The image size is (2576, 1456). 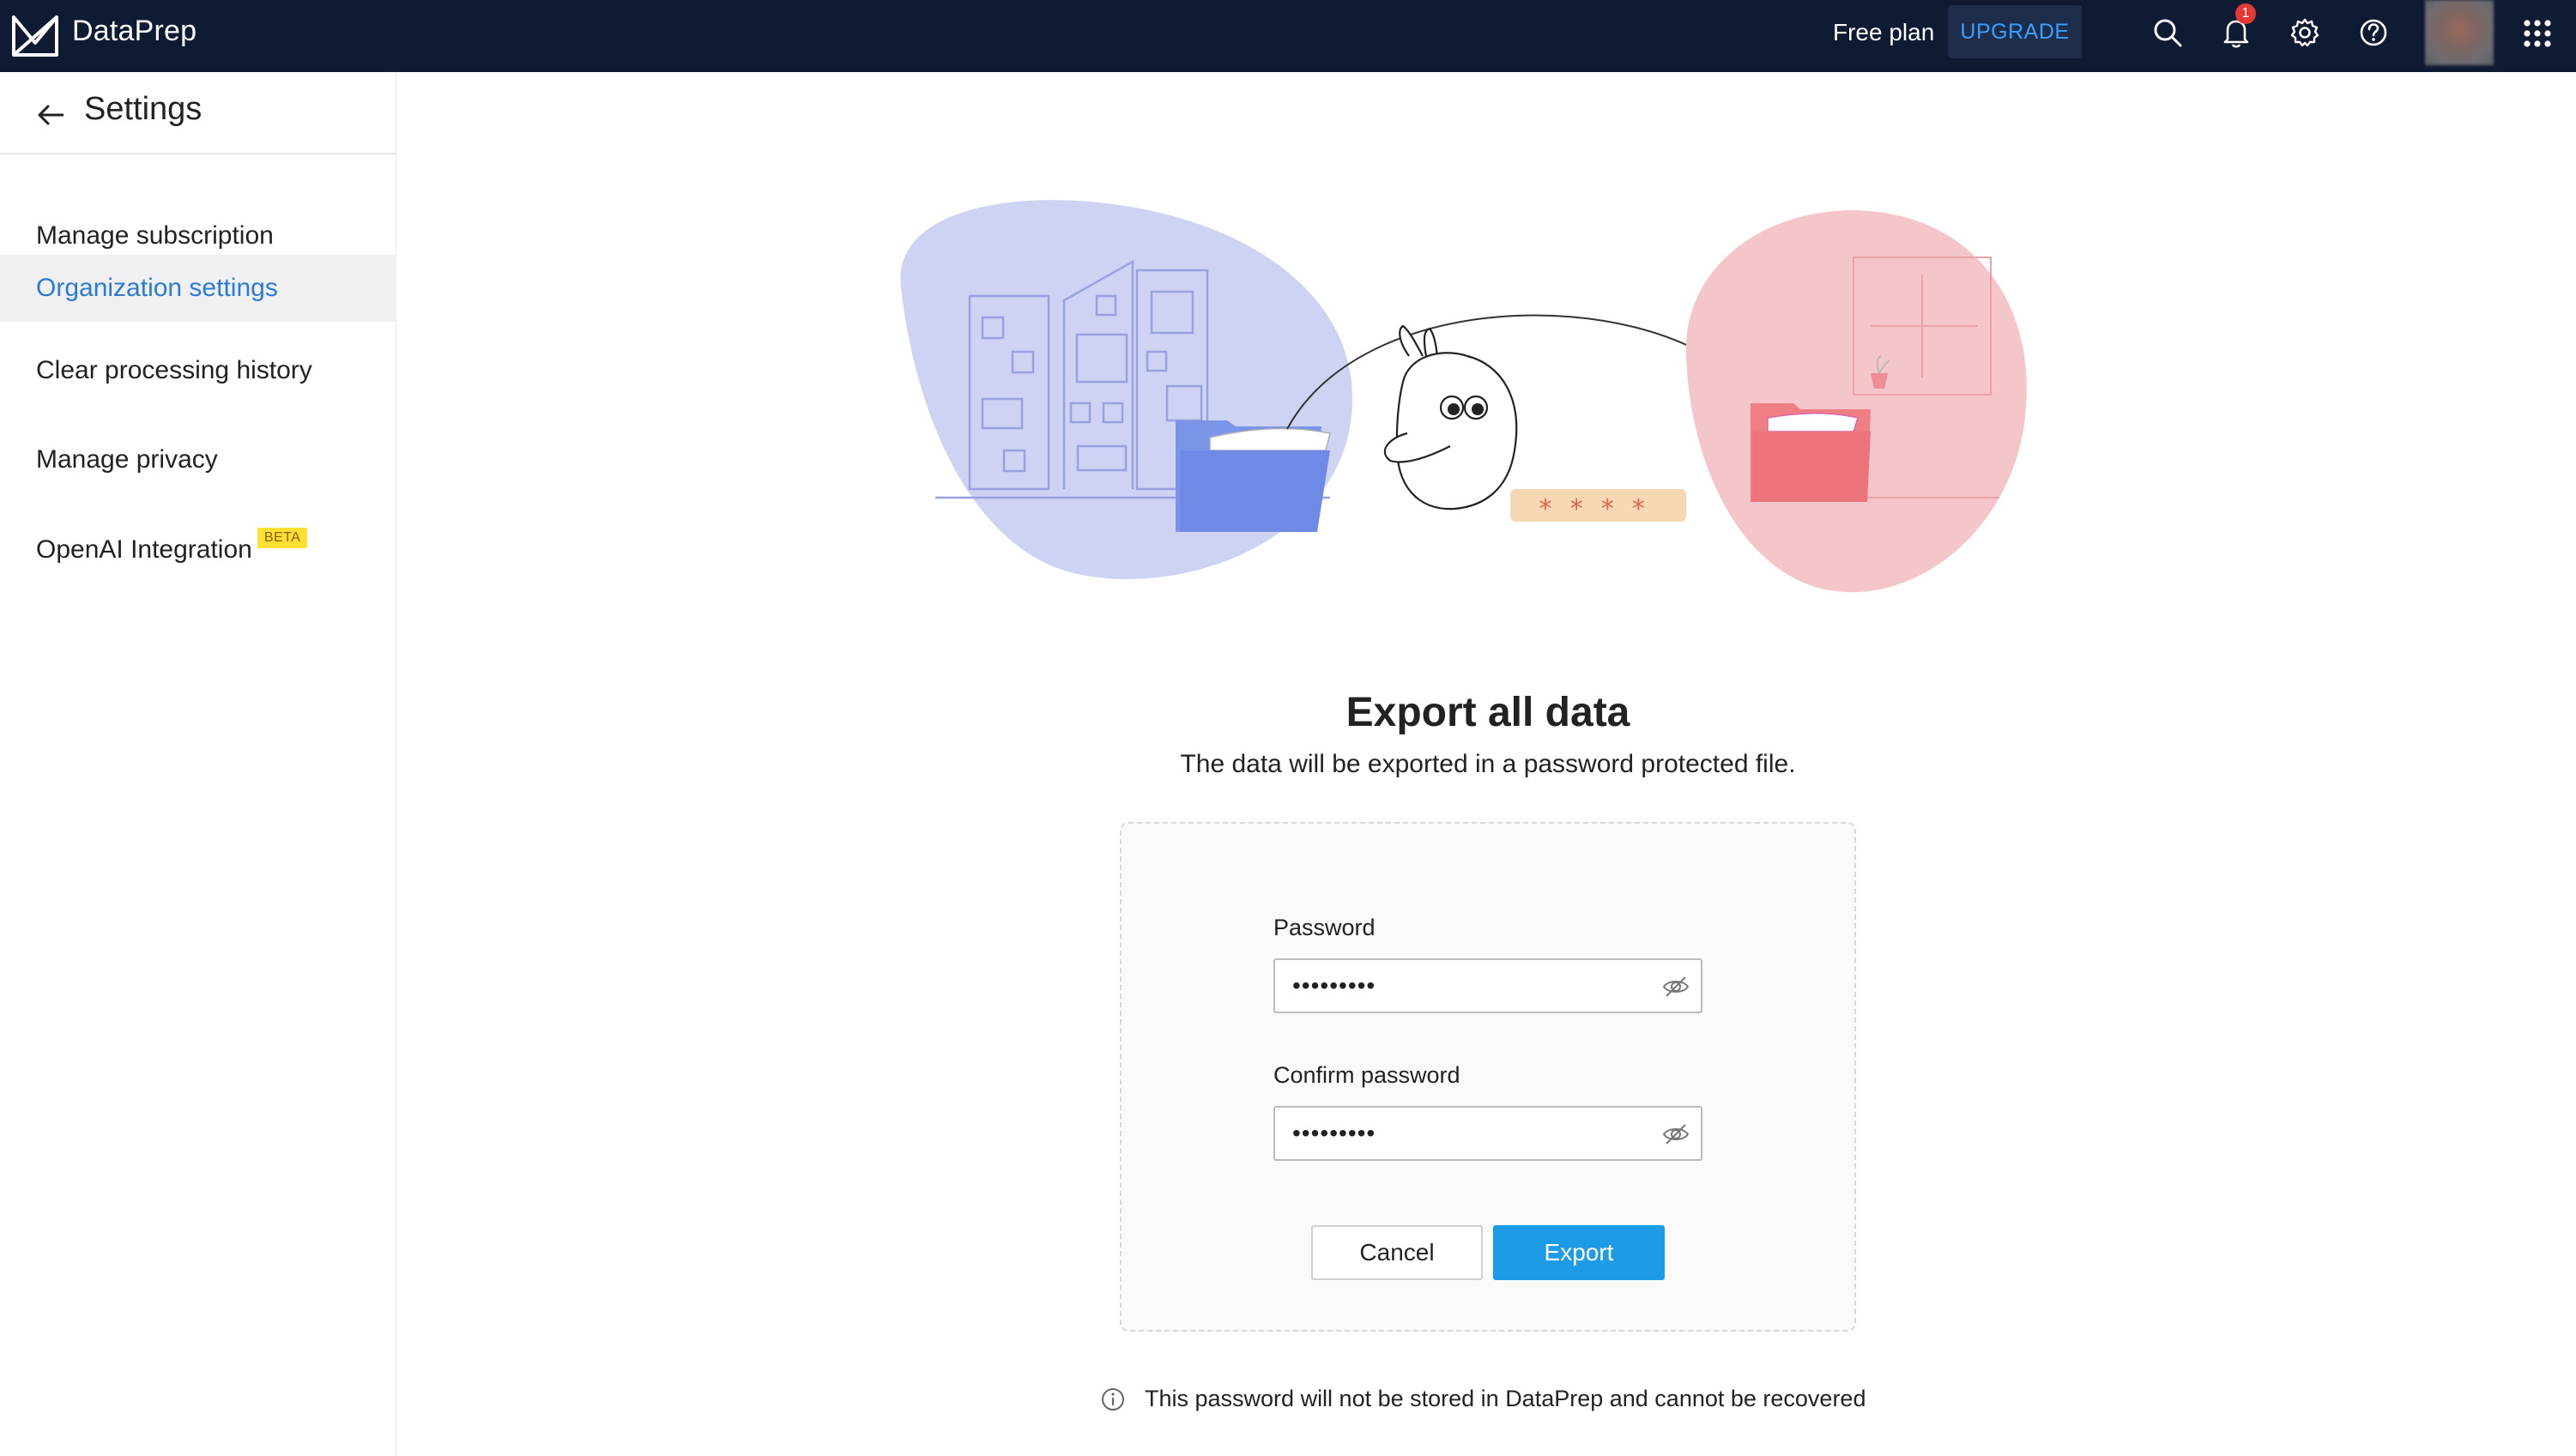 I want to click on sidebar-item-clear-processing-history: Clear processing history, so click(x=198, y=370).